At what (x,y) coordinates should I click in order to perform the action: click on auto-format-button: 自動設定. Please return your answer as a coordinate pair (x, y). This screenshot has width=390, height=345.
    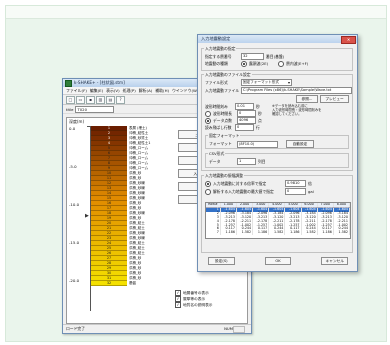
    Looking at the image, I should click on (300, 144).